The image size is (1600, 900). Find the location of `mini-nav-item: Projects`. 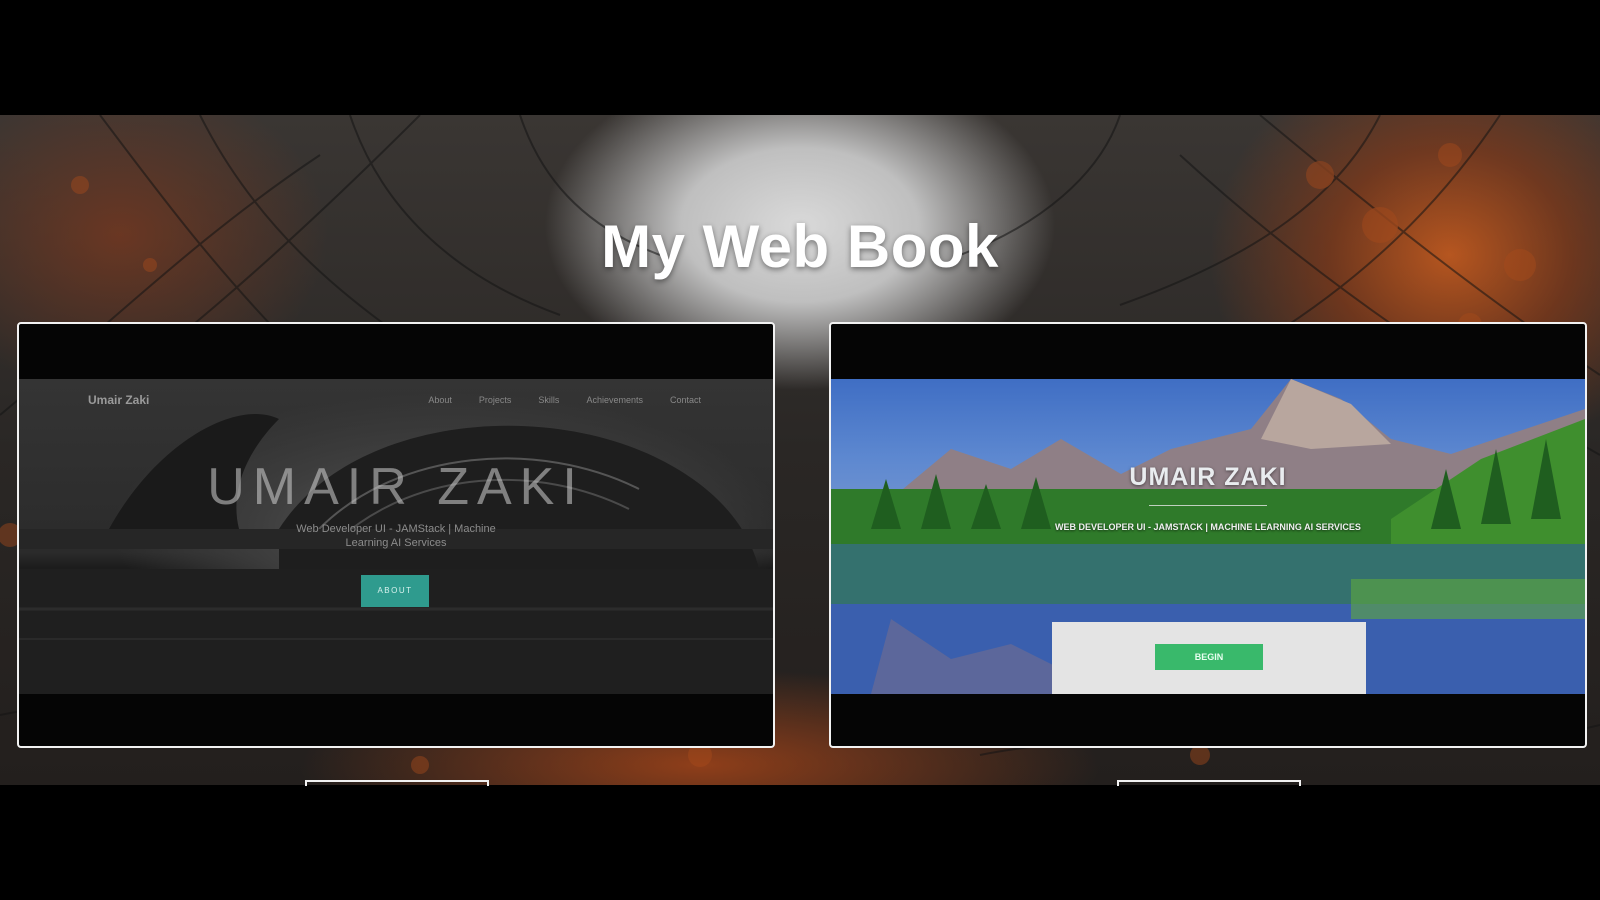

mini-nav-item: Projects is located at coordinates (495, 400).